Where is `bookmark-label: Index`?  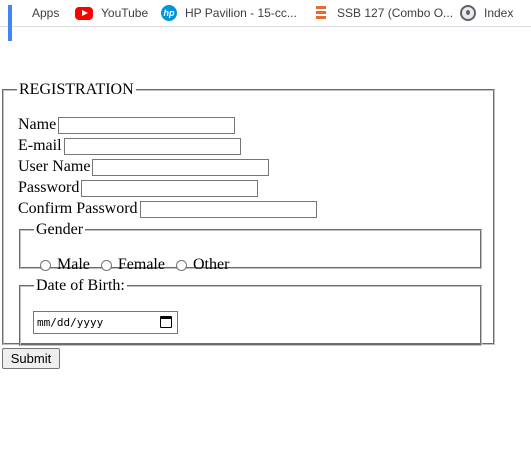 bookmark-label: Index is located at coordinates (499, 13).